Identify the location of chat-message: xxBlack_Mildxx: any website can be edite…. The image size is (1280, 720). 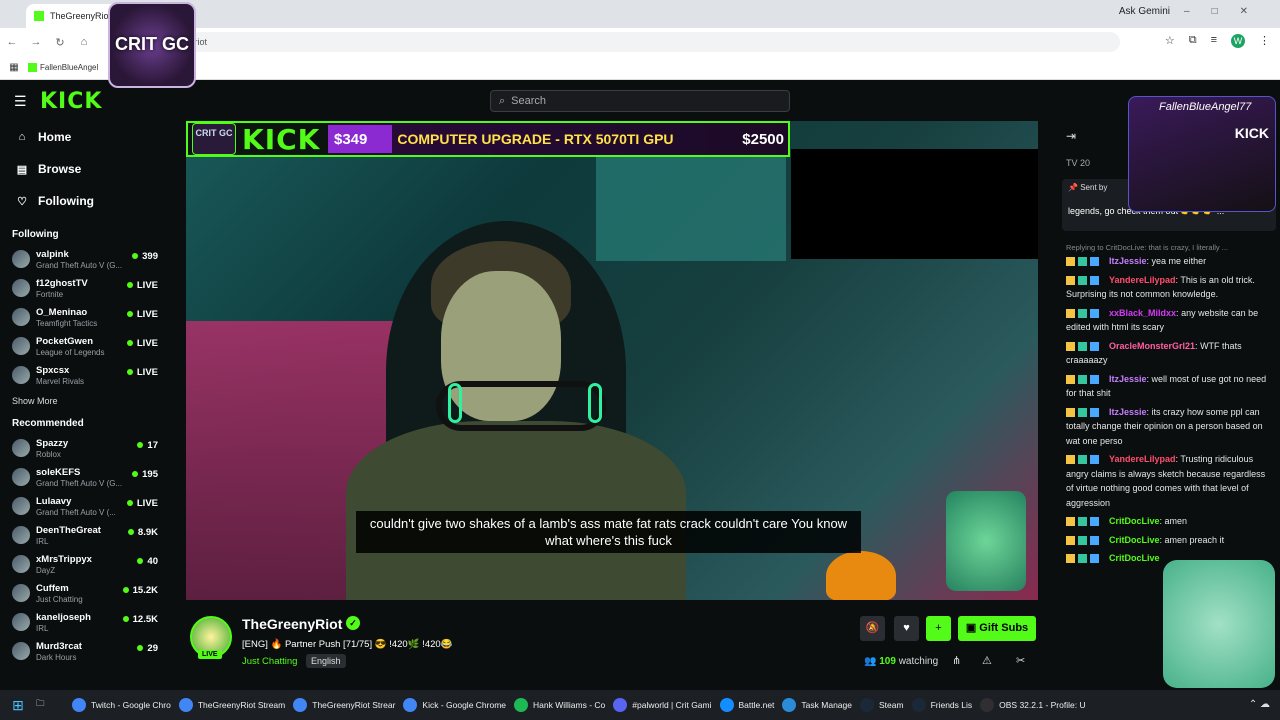
(1169, 320).